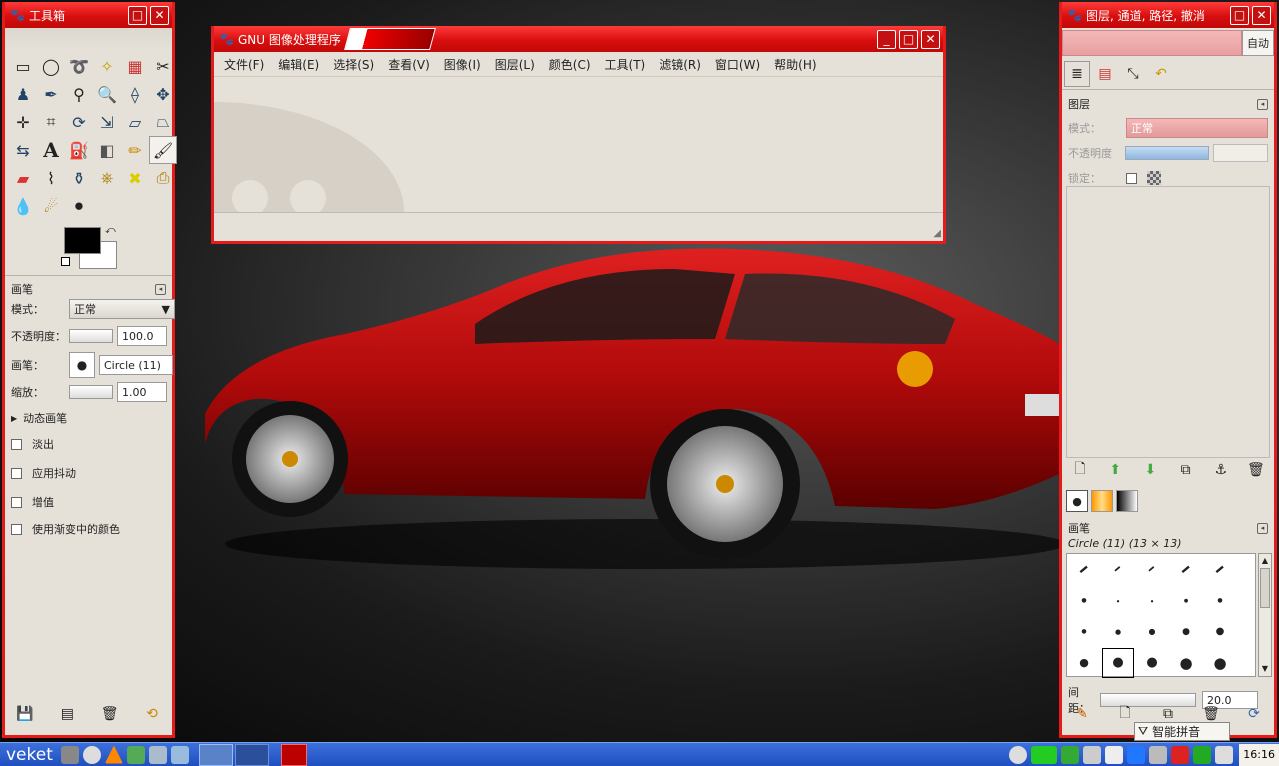 This screenshot has height=766, width=1279. I want to click on menu-file: 文件(F), so click(244, 64).